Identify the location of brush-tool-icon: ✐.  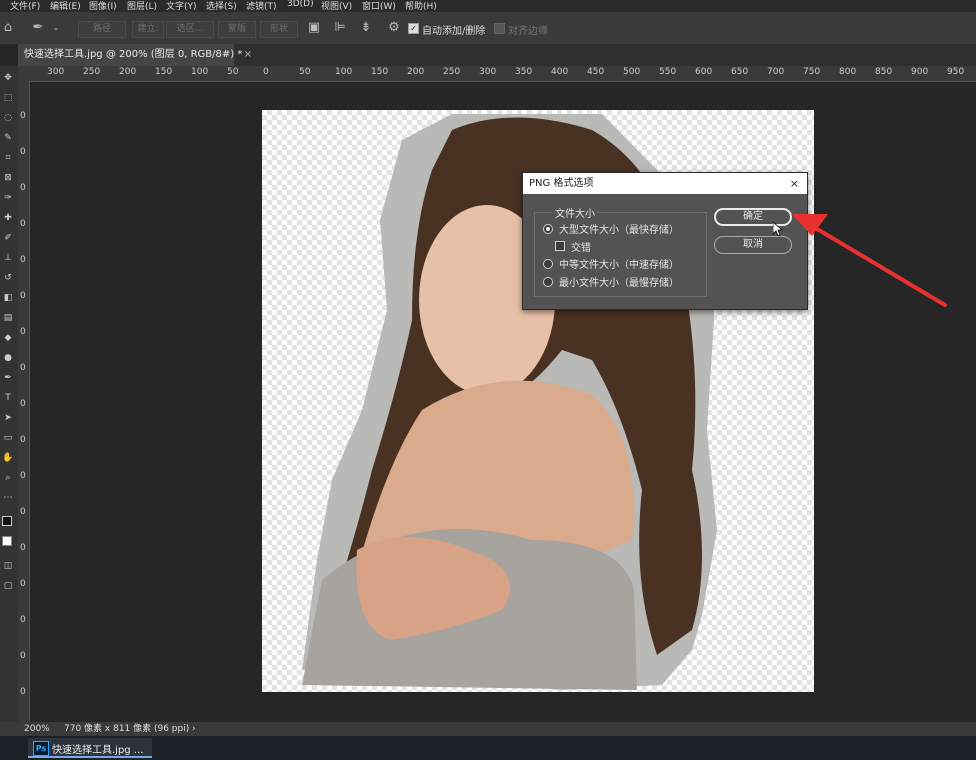
(8, 238).